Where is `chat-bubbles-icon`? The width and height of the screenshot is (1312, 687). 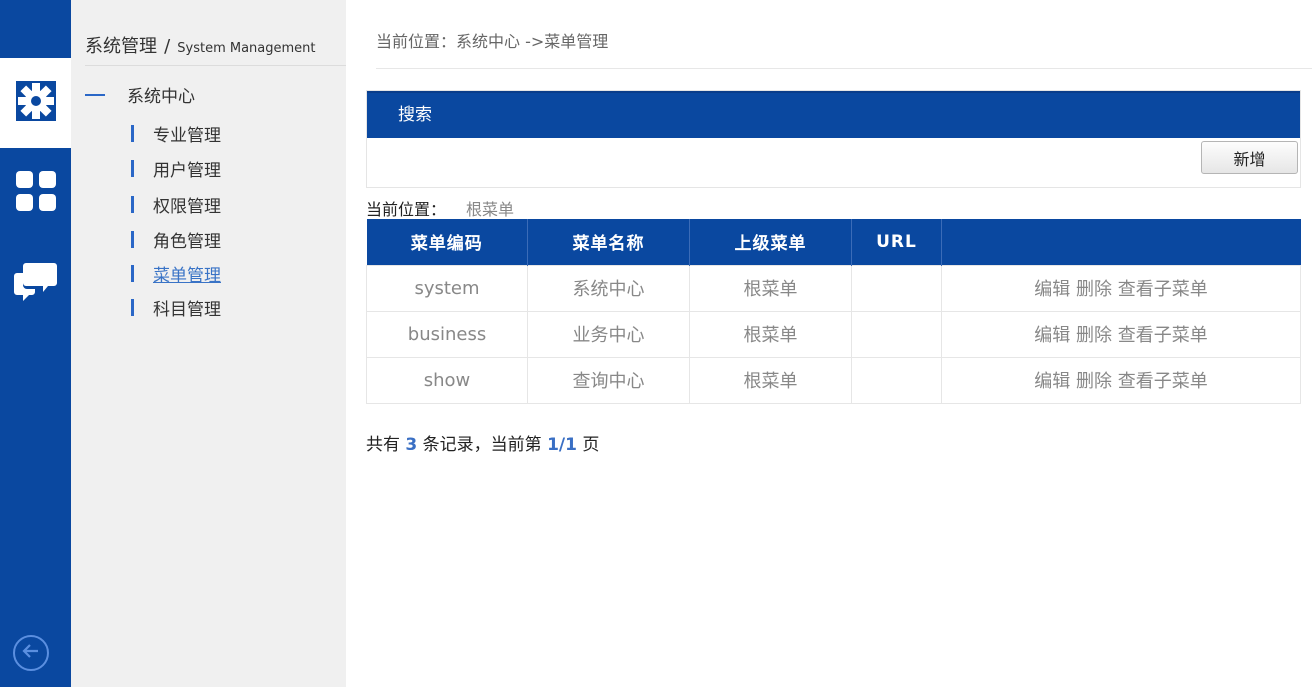 chat-bubbles-icon is located at coordinates (35, 283).